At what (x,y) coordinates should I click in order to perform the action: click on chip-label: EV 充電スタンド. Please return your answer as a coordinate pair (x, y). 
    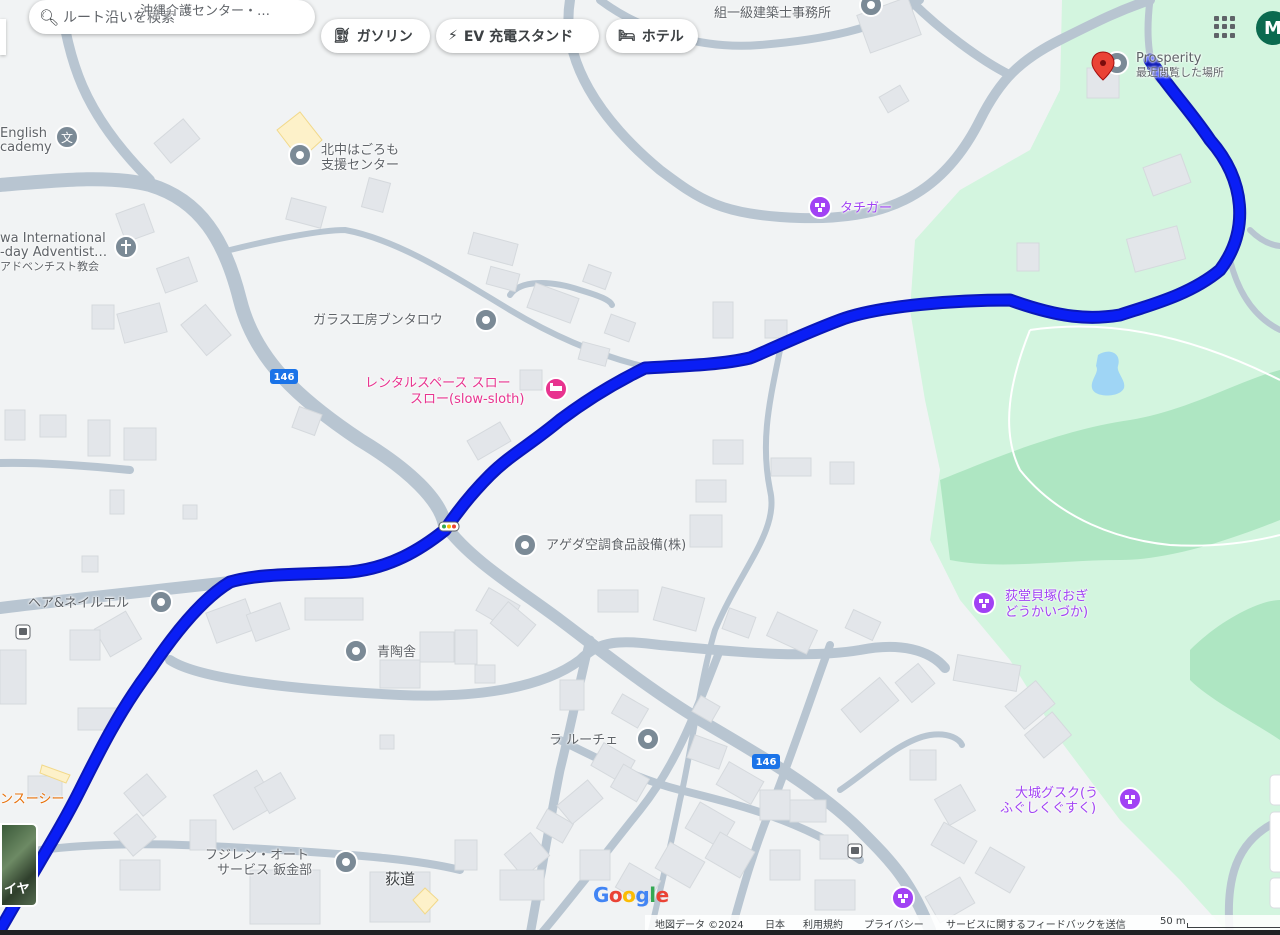
    Looking at the image, I should click on (518, 37).